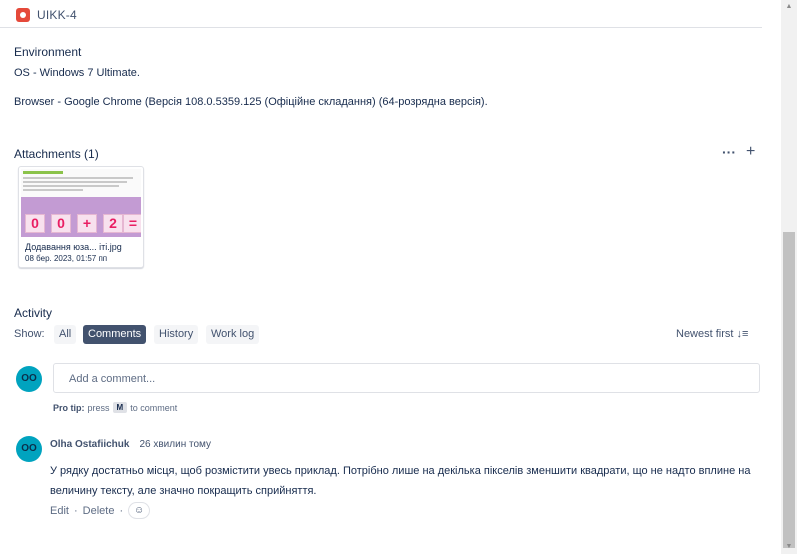 This screenshot has width=802, height=554. I want to click on edit-button: Edit, so click(59, 511).